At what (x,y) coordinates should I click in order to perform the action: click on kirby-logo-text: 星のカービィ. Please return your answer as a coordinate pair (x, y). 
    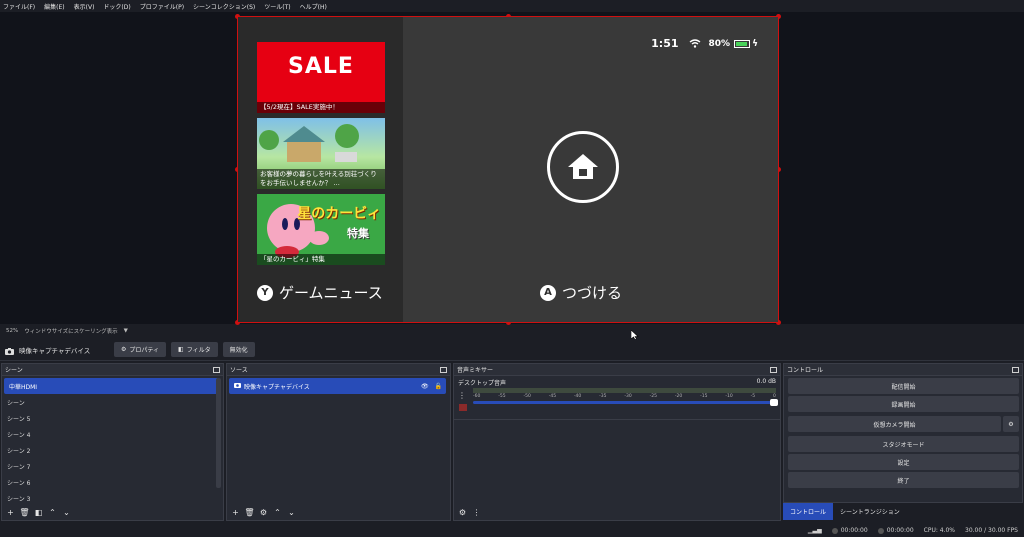
    Looking at the image, I should click on (339, 214).